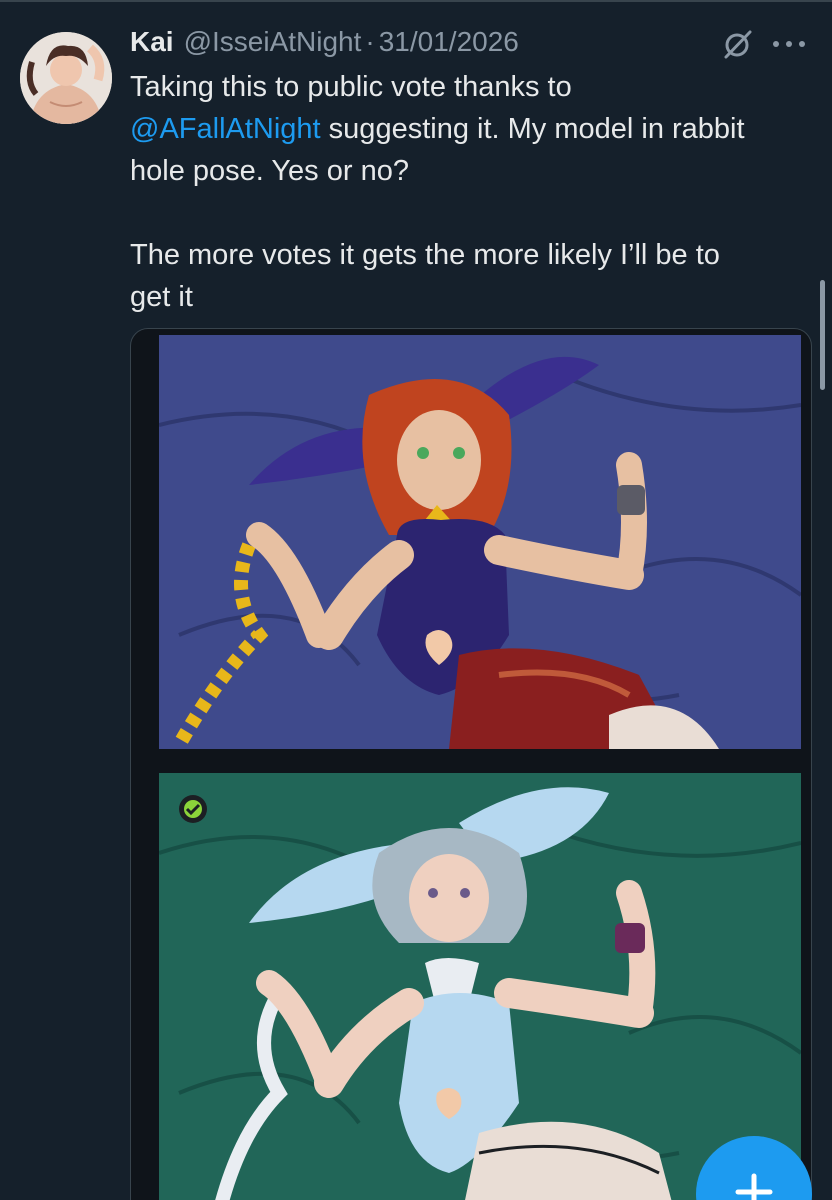 This screenshot has width=832, height=1200. Describe the element at coordinates (152, 42) in the screenshot. I see `author-name: Kai` at that location.